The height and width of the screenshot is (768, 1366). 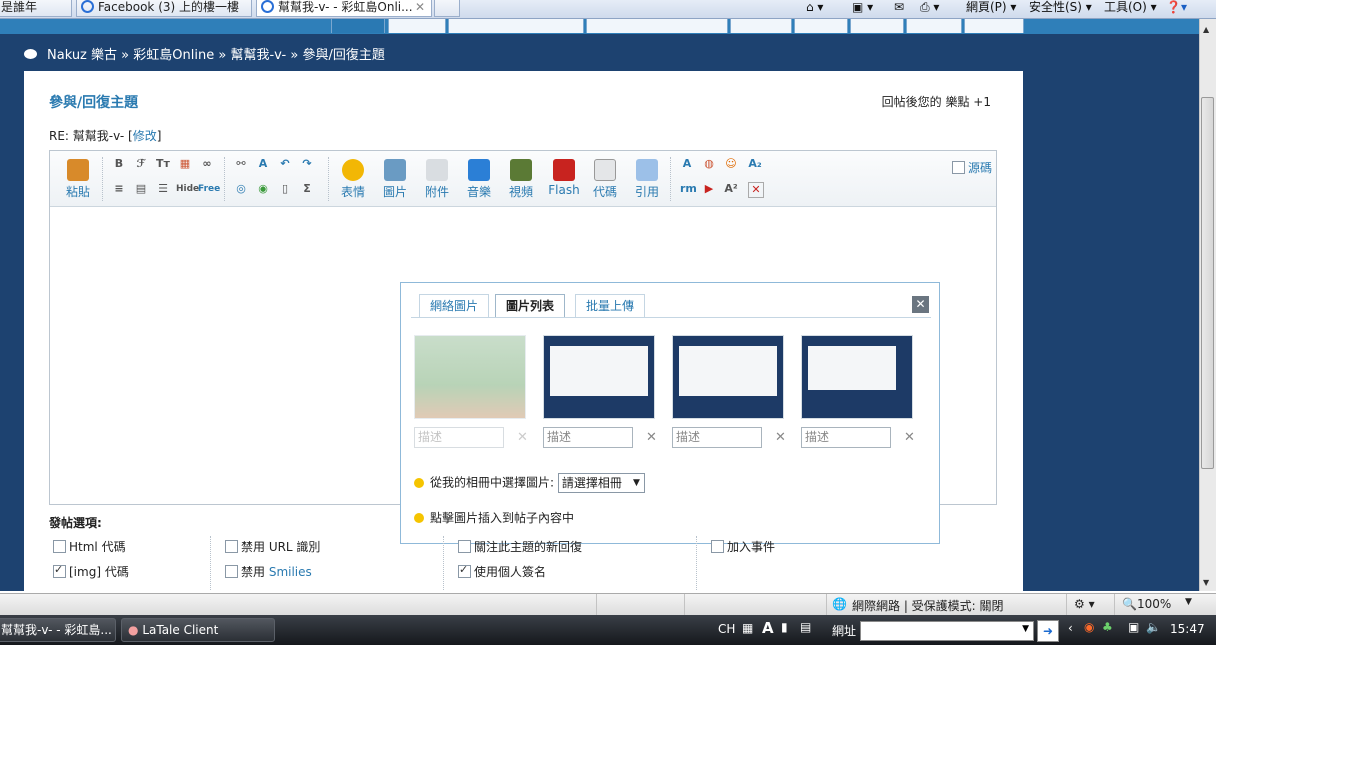 What do you see at coordinates (731, 189) in the screenshot?
I see `superscript-icon: A²` at bounding box center [731, 189].